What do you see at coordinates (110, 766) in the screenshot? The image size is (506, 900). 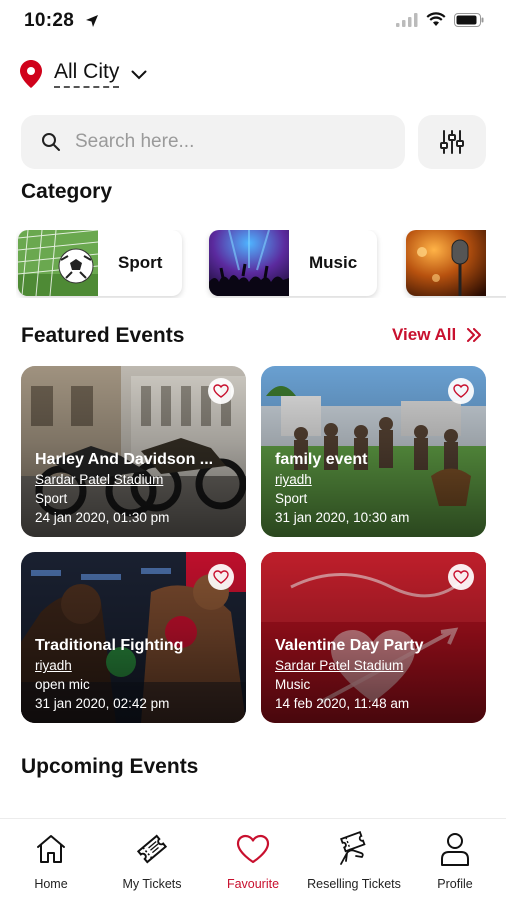 I see `upcoming-events-heading: Upcoming Events` at bounding box center [110, 766].